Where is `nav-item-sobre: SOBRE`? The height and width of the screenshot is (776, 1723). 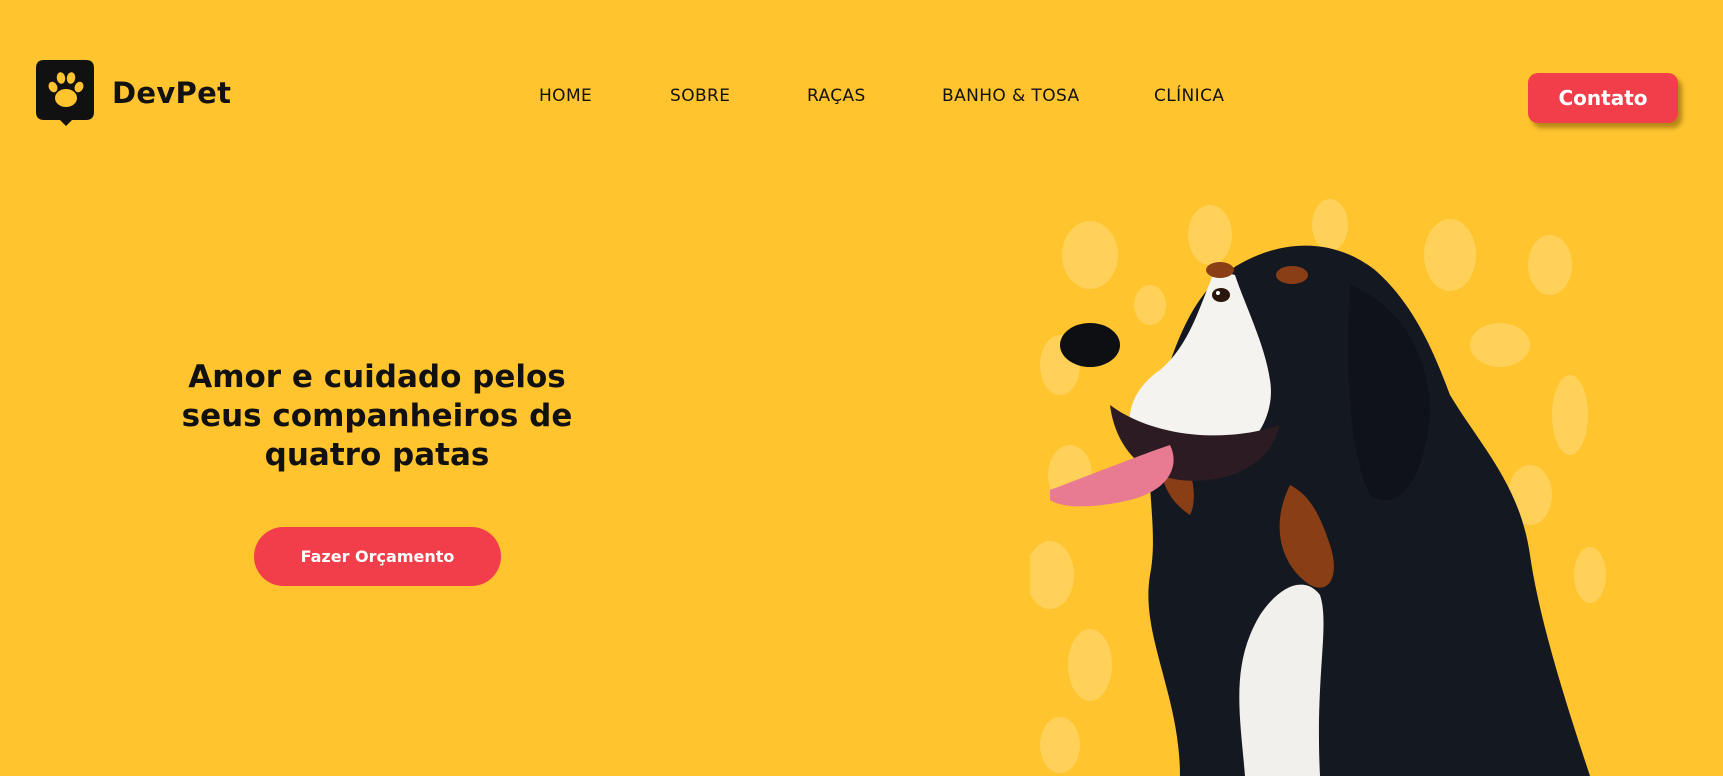 nav-item-sobre: SOBRE is located at coordinates (700, 96).